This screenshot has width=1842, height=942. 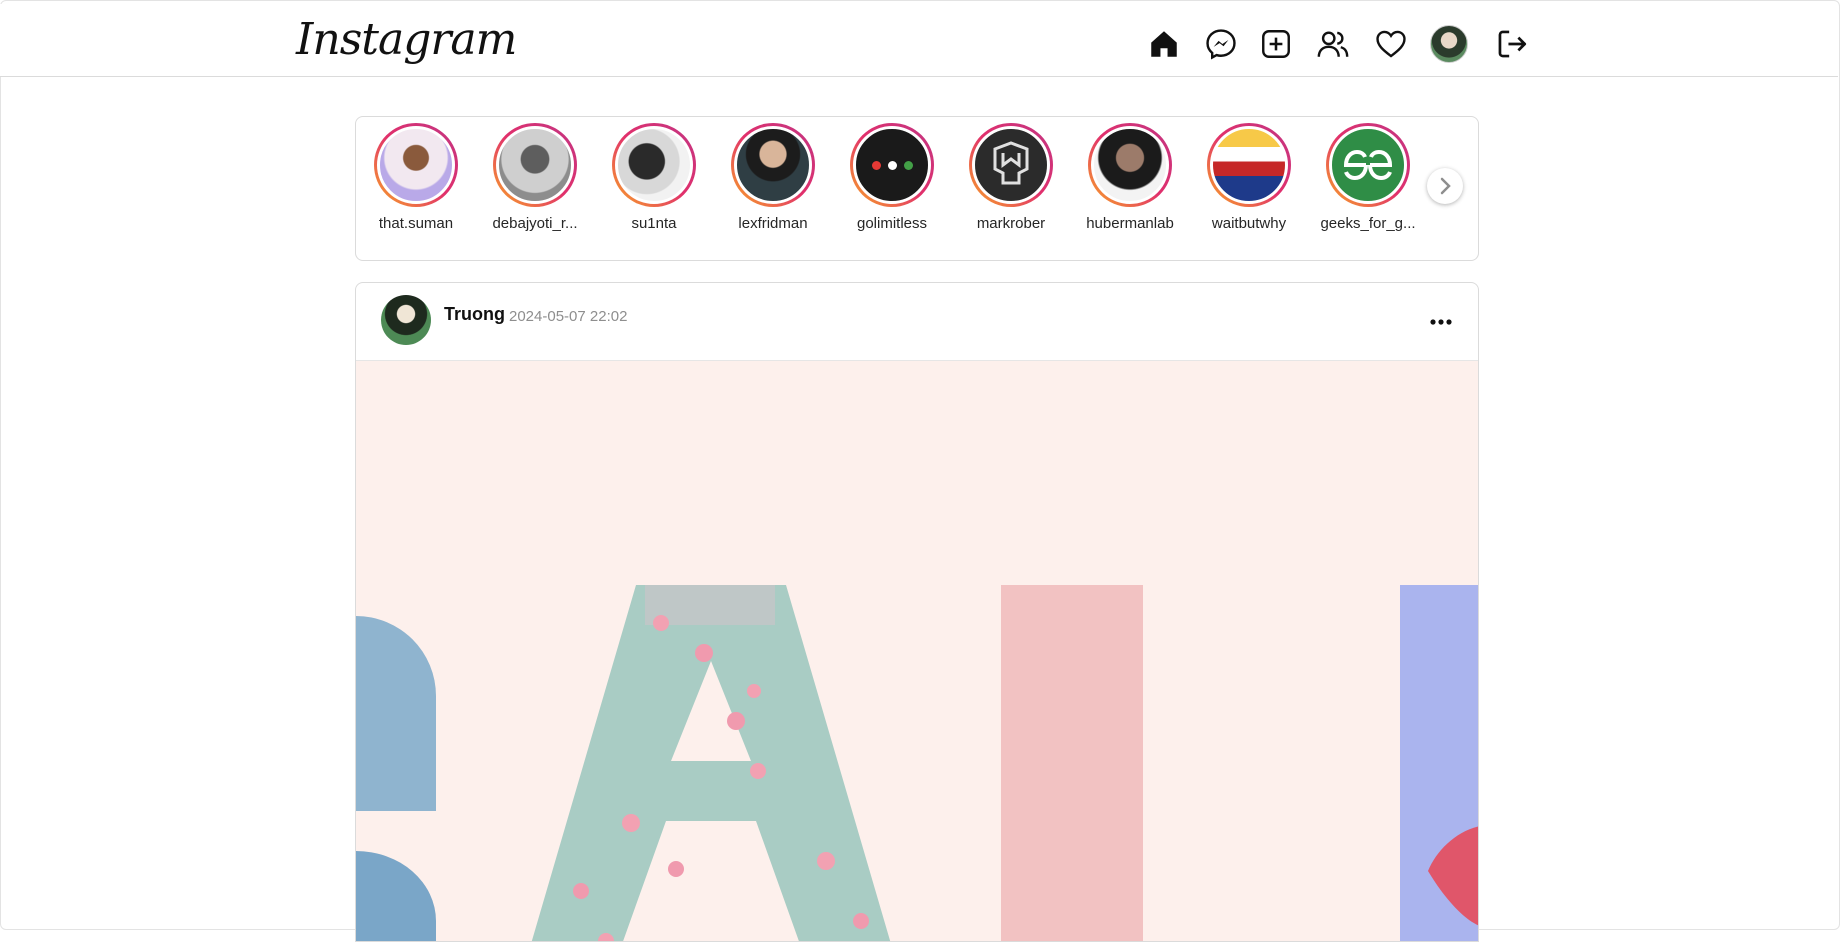 I want to click on instagram-logo: Instagram, so click(x=406, y=39).